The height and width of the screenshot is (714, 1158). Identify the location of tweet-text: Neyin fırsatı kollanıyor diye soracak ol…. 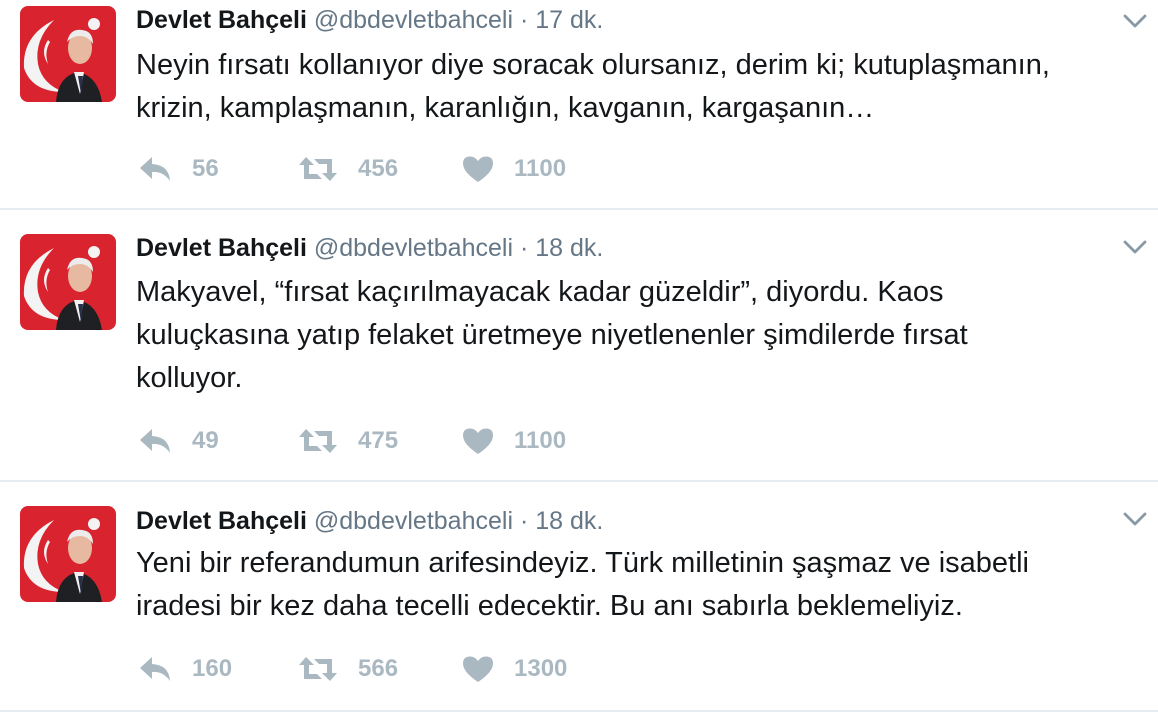
(636, 87).